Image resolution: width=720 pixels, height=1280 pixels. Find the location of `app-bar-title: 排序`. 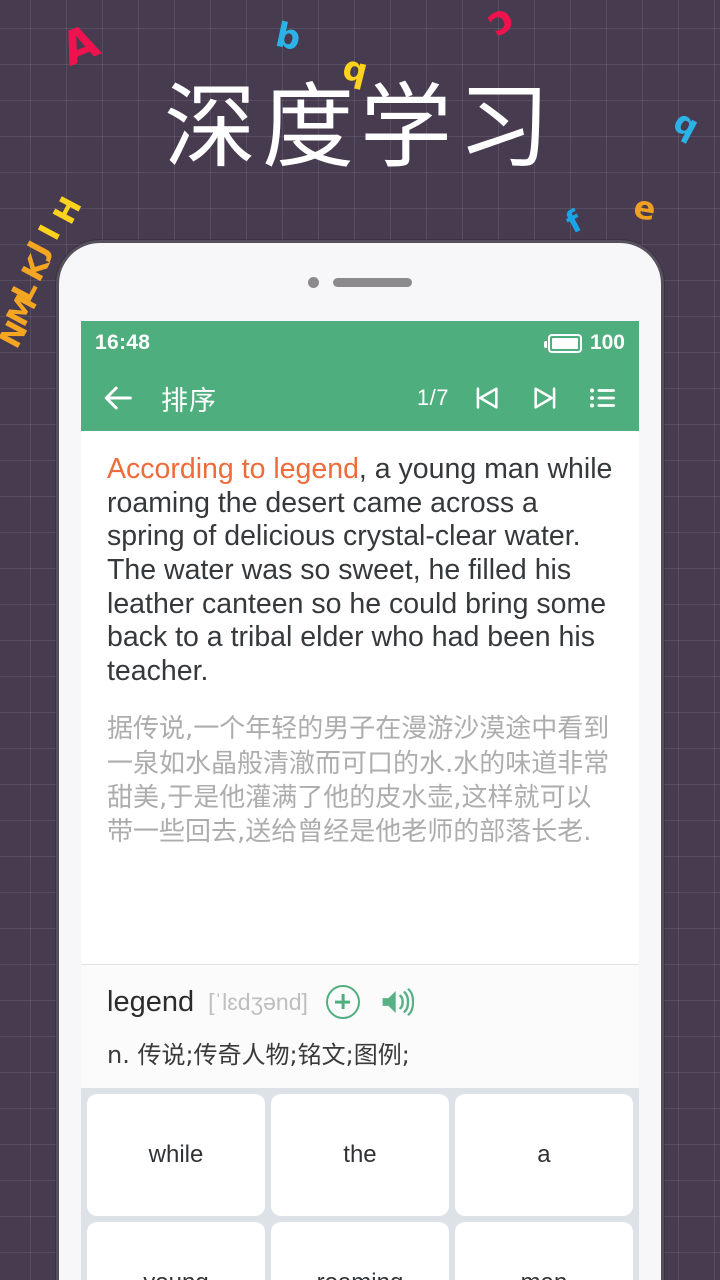

app-bar-title: 排序 is located at coordinates (189, 400).